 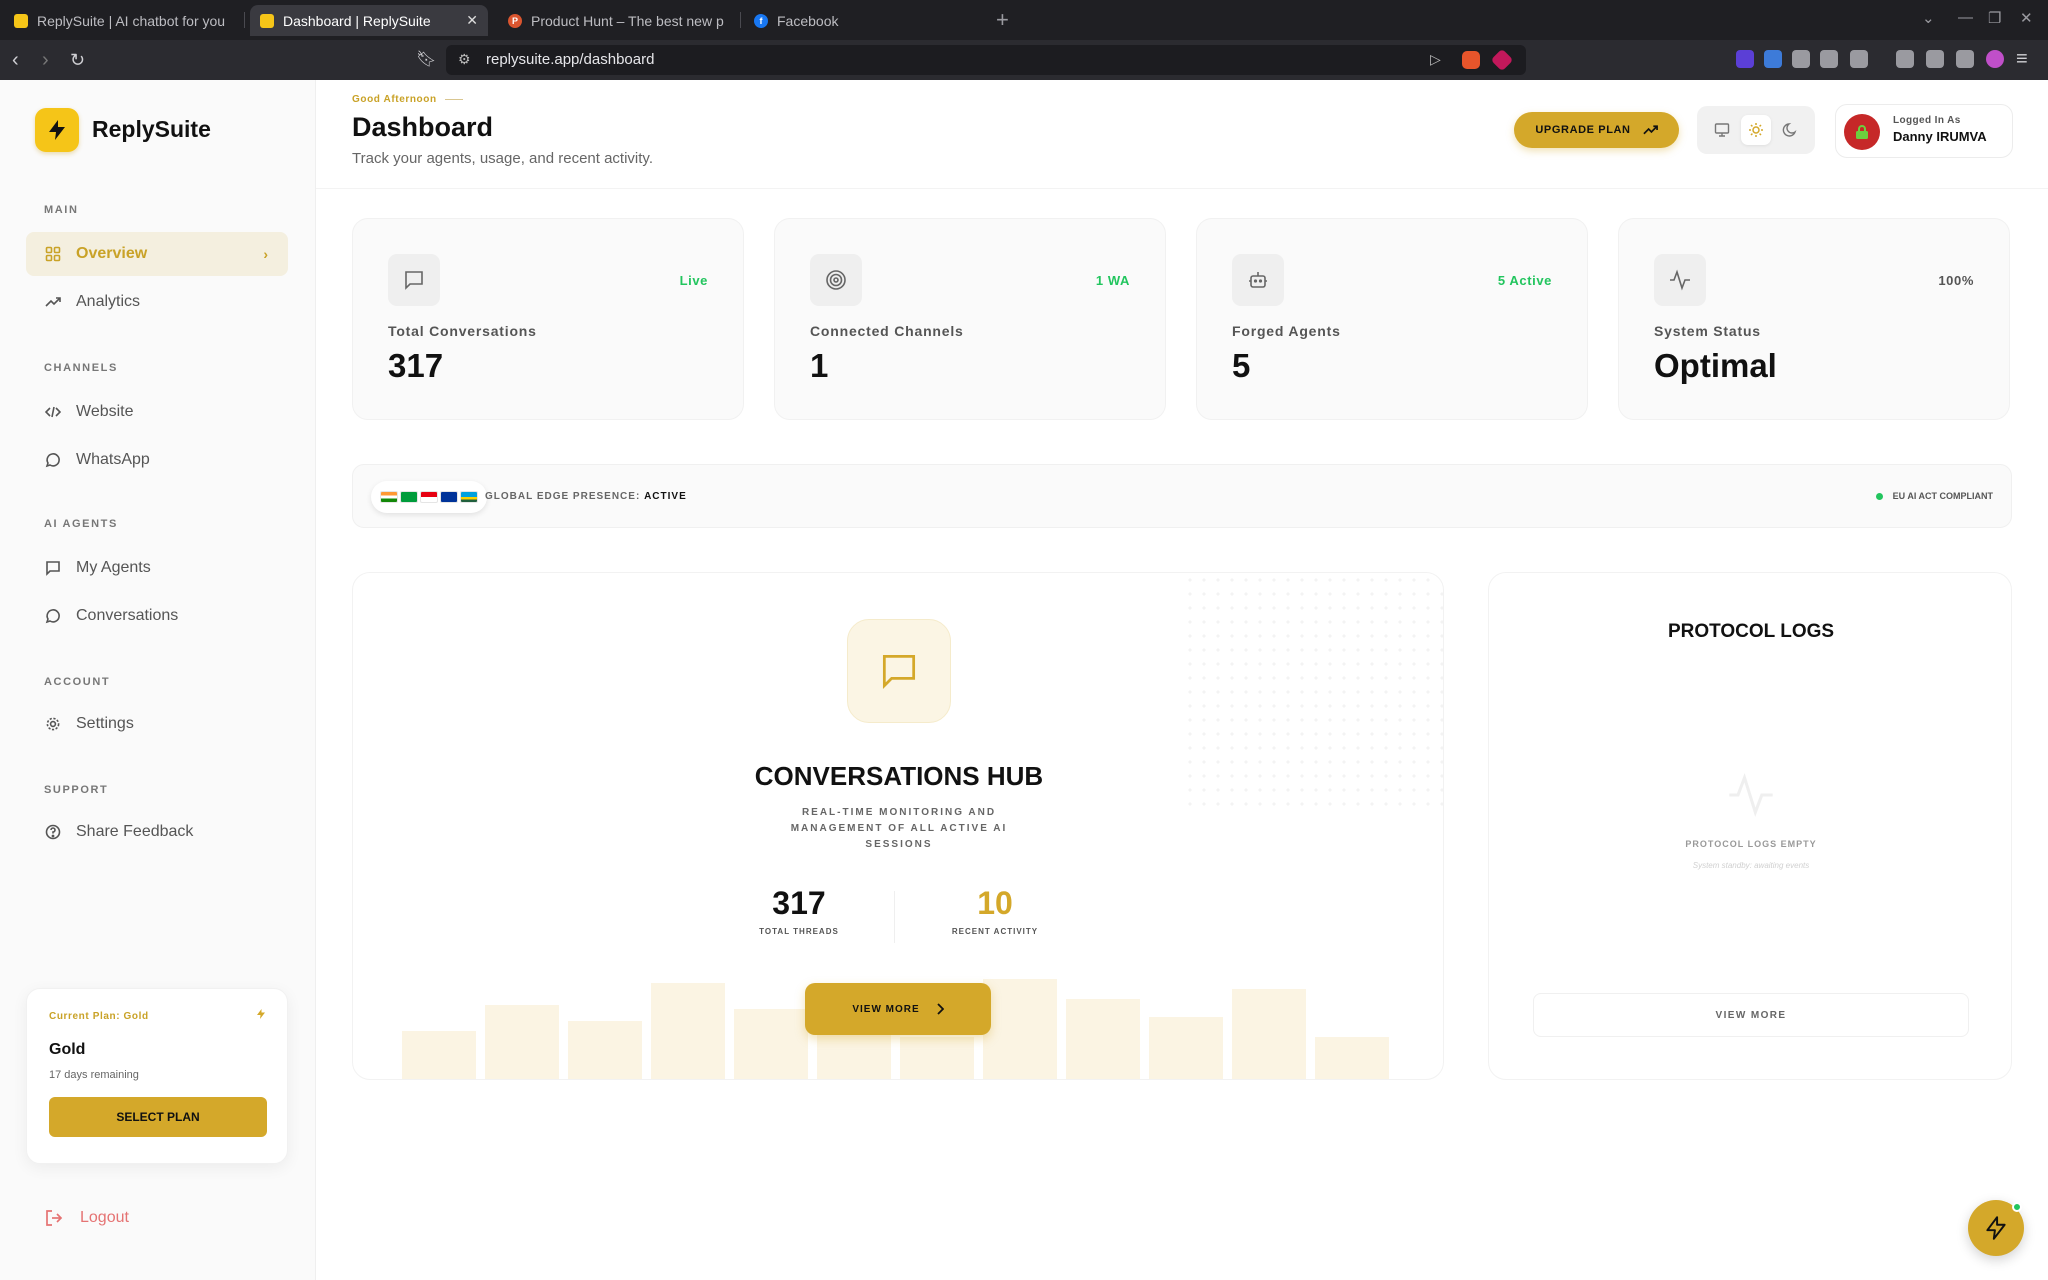 What do you see at coordinates (1814, 319) in the screenshot?
I see `stat-card-system-status: 100% System Status Optimal` at bounding box center [1814, 319].